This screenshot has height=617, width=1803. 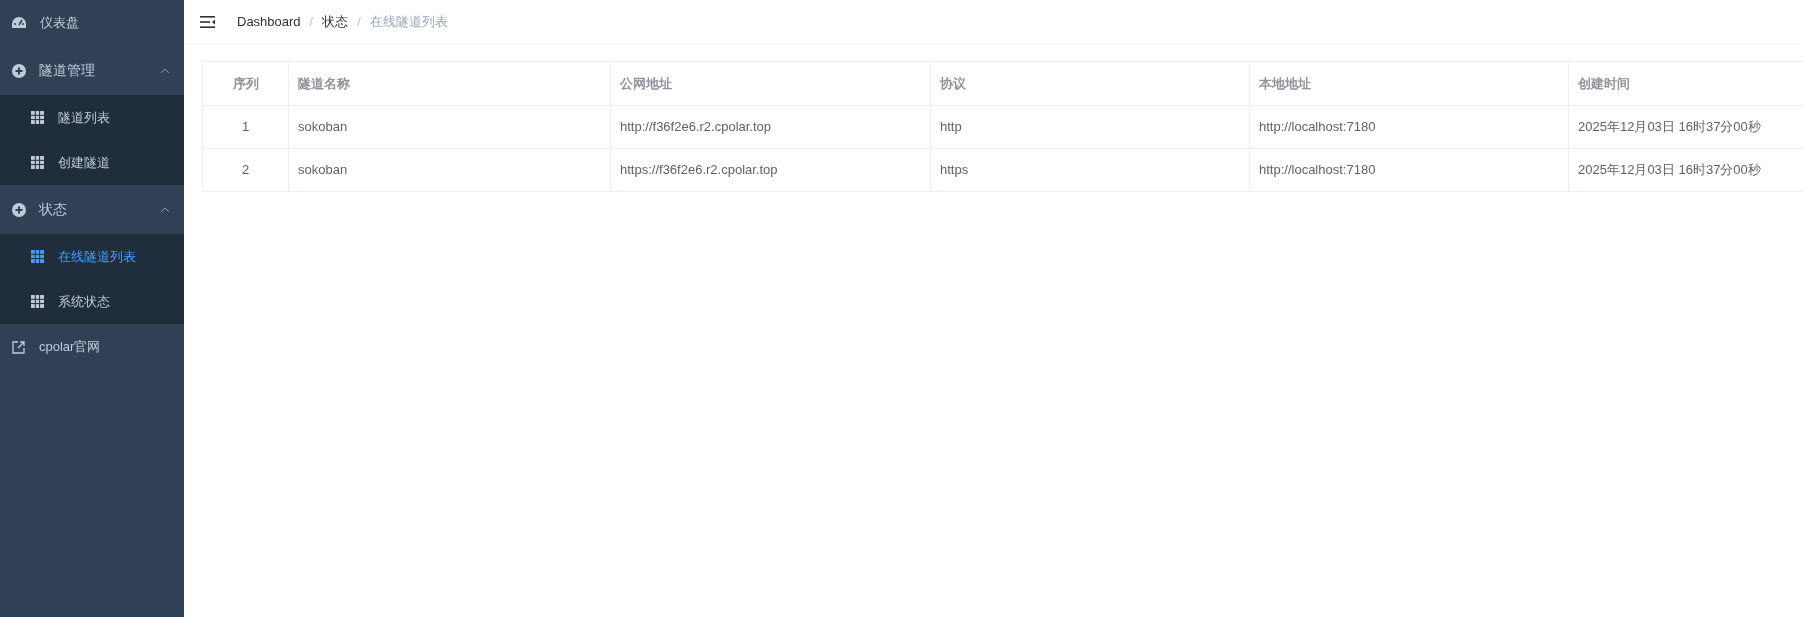 What do you see at coordinates (18, 347) in the screenshot?
I see `external-link-icon` at bounding box center [18, 347].